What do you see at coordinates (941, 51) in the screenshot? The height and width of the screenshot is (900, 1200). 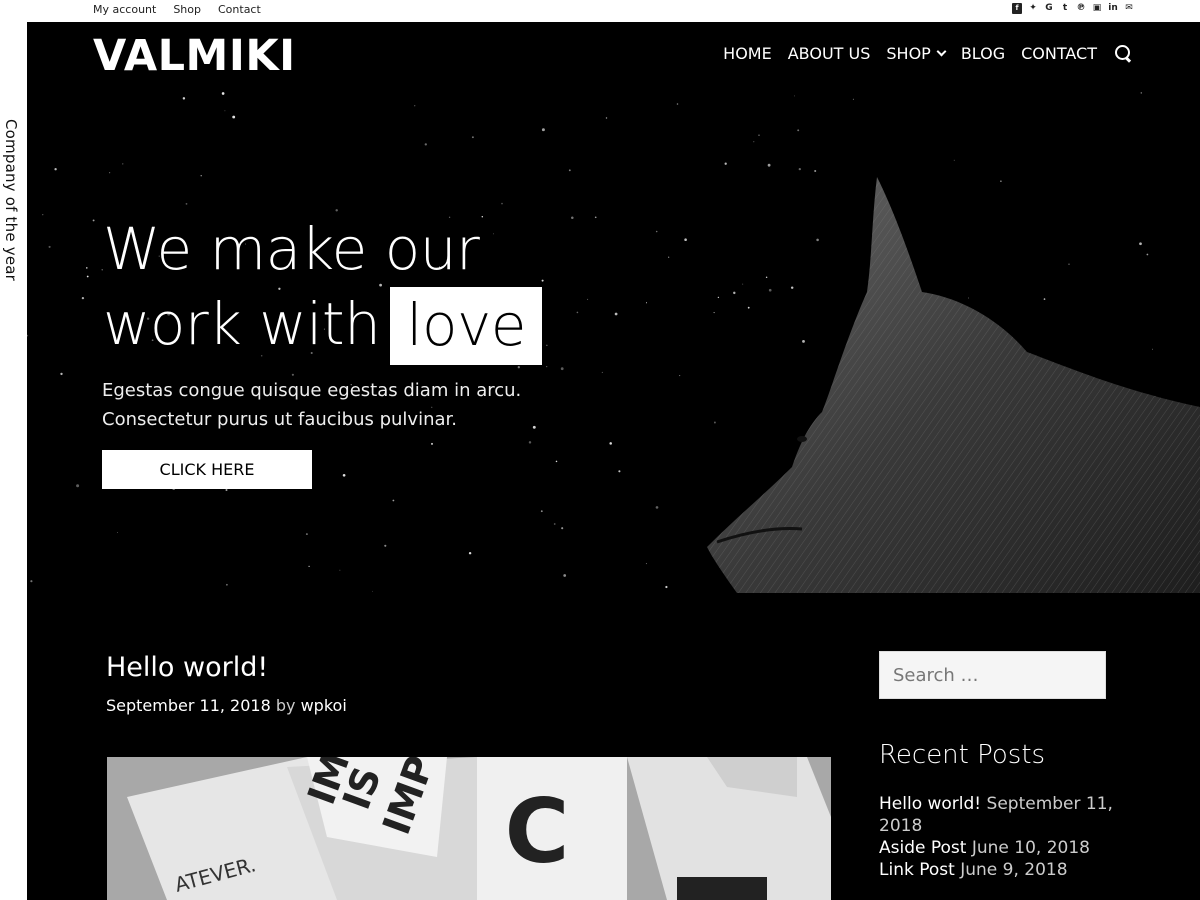 I see `chevron-down-icon` at bounding box center [941, 51].